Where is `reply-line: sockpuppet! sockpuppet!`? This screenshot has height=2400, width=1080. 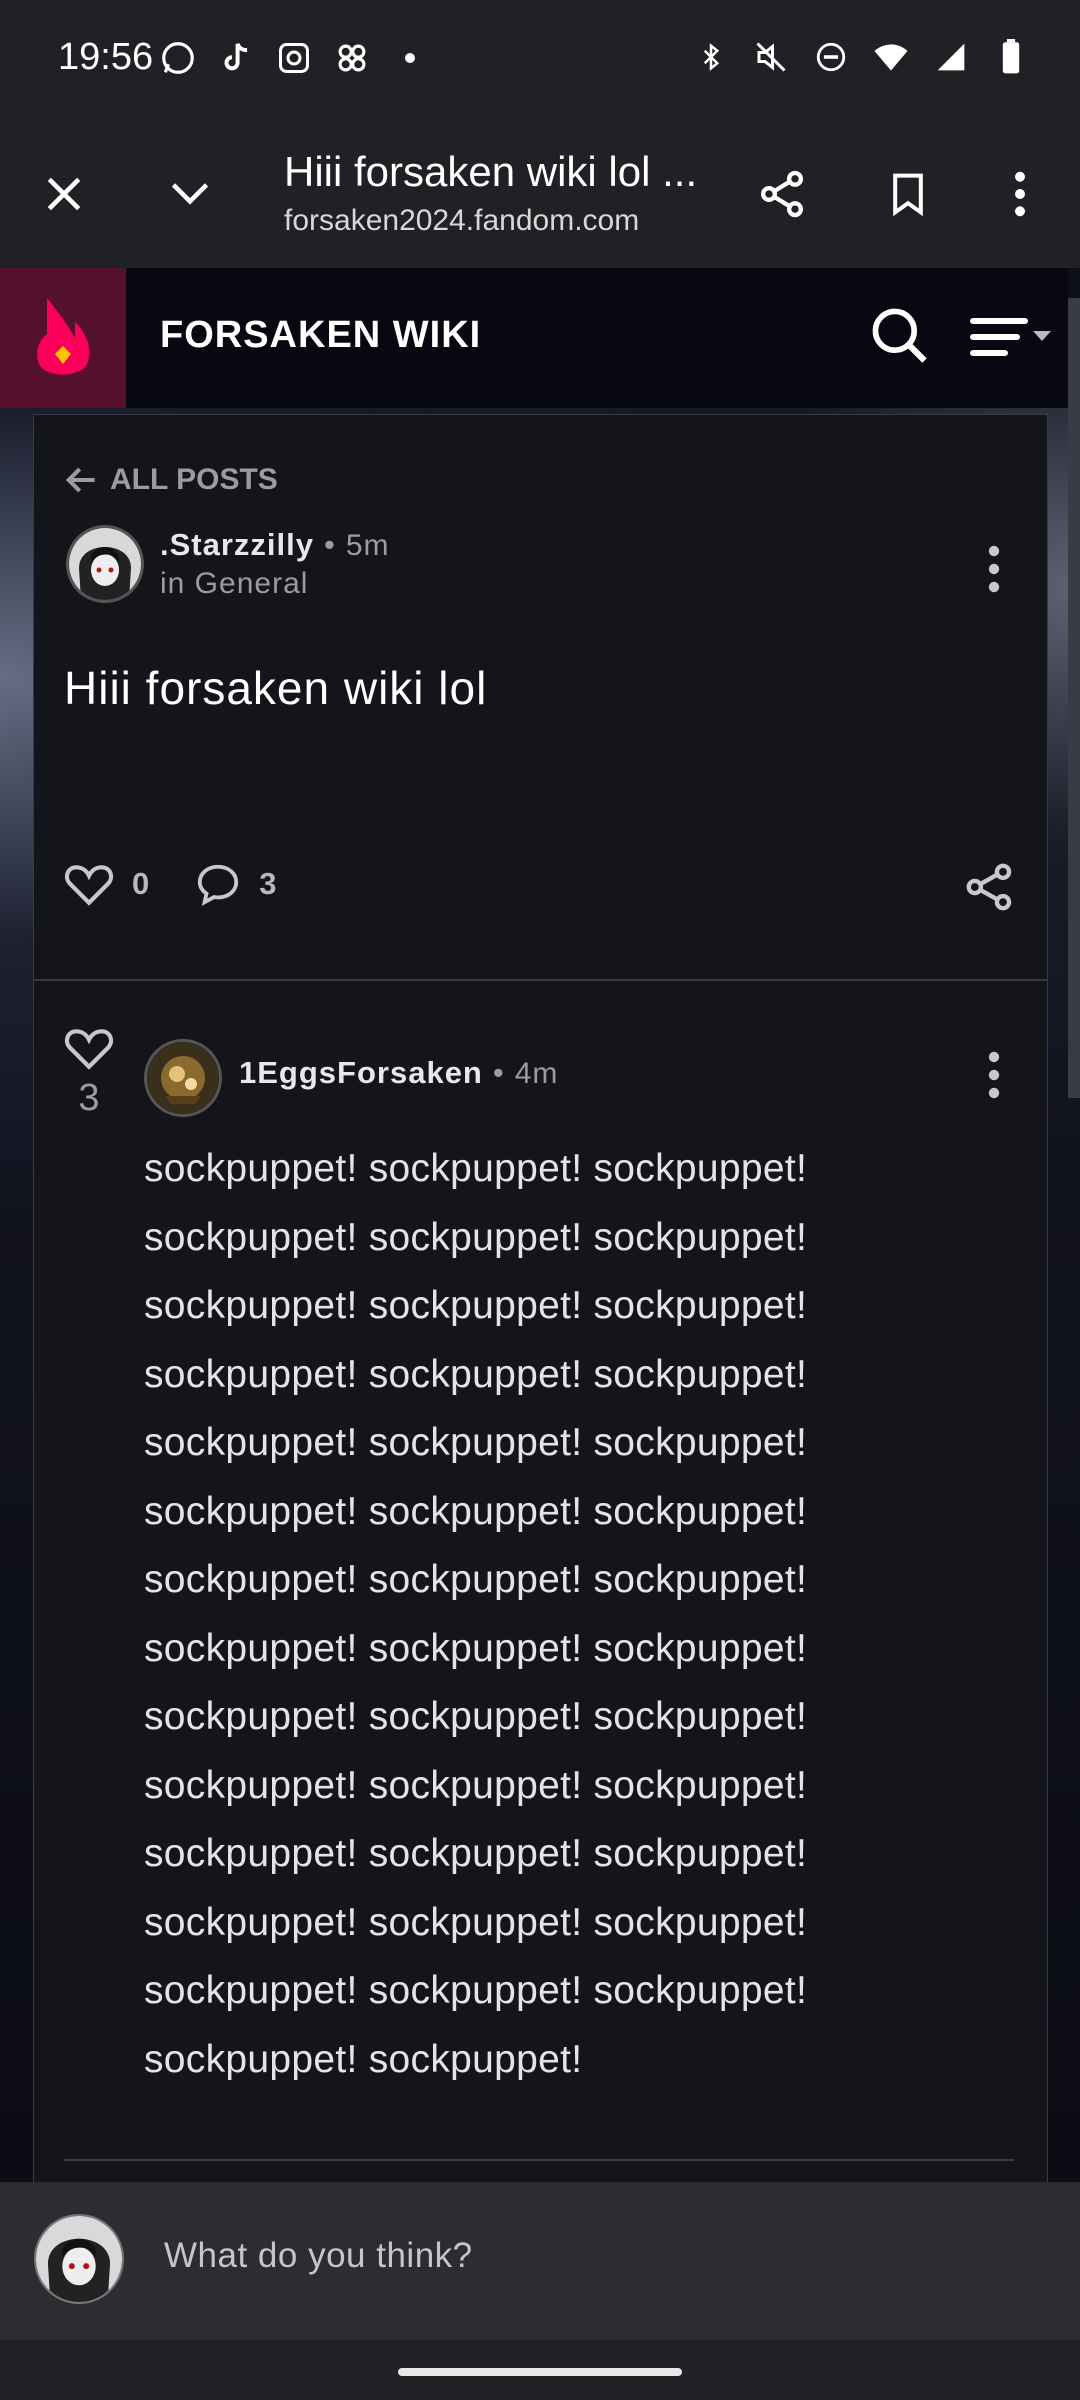
reply-line: sockpuppet! sockpuppet! is located at coordinates (363, 2059).